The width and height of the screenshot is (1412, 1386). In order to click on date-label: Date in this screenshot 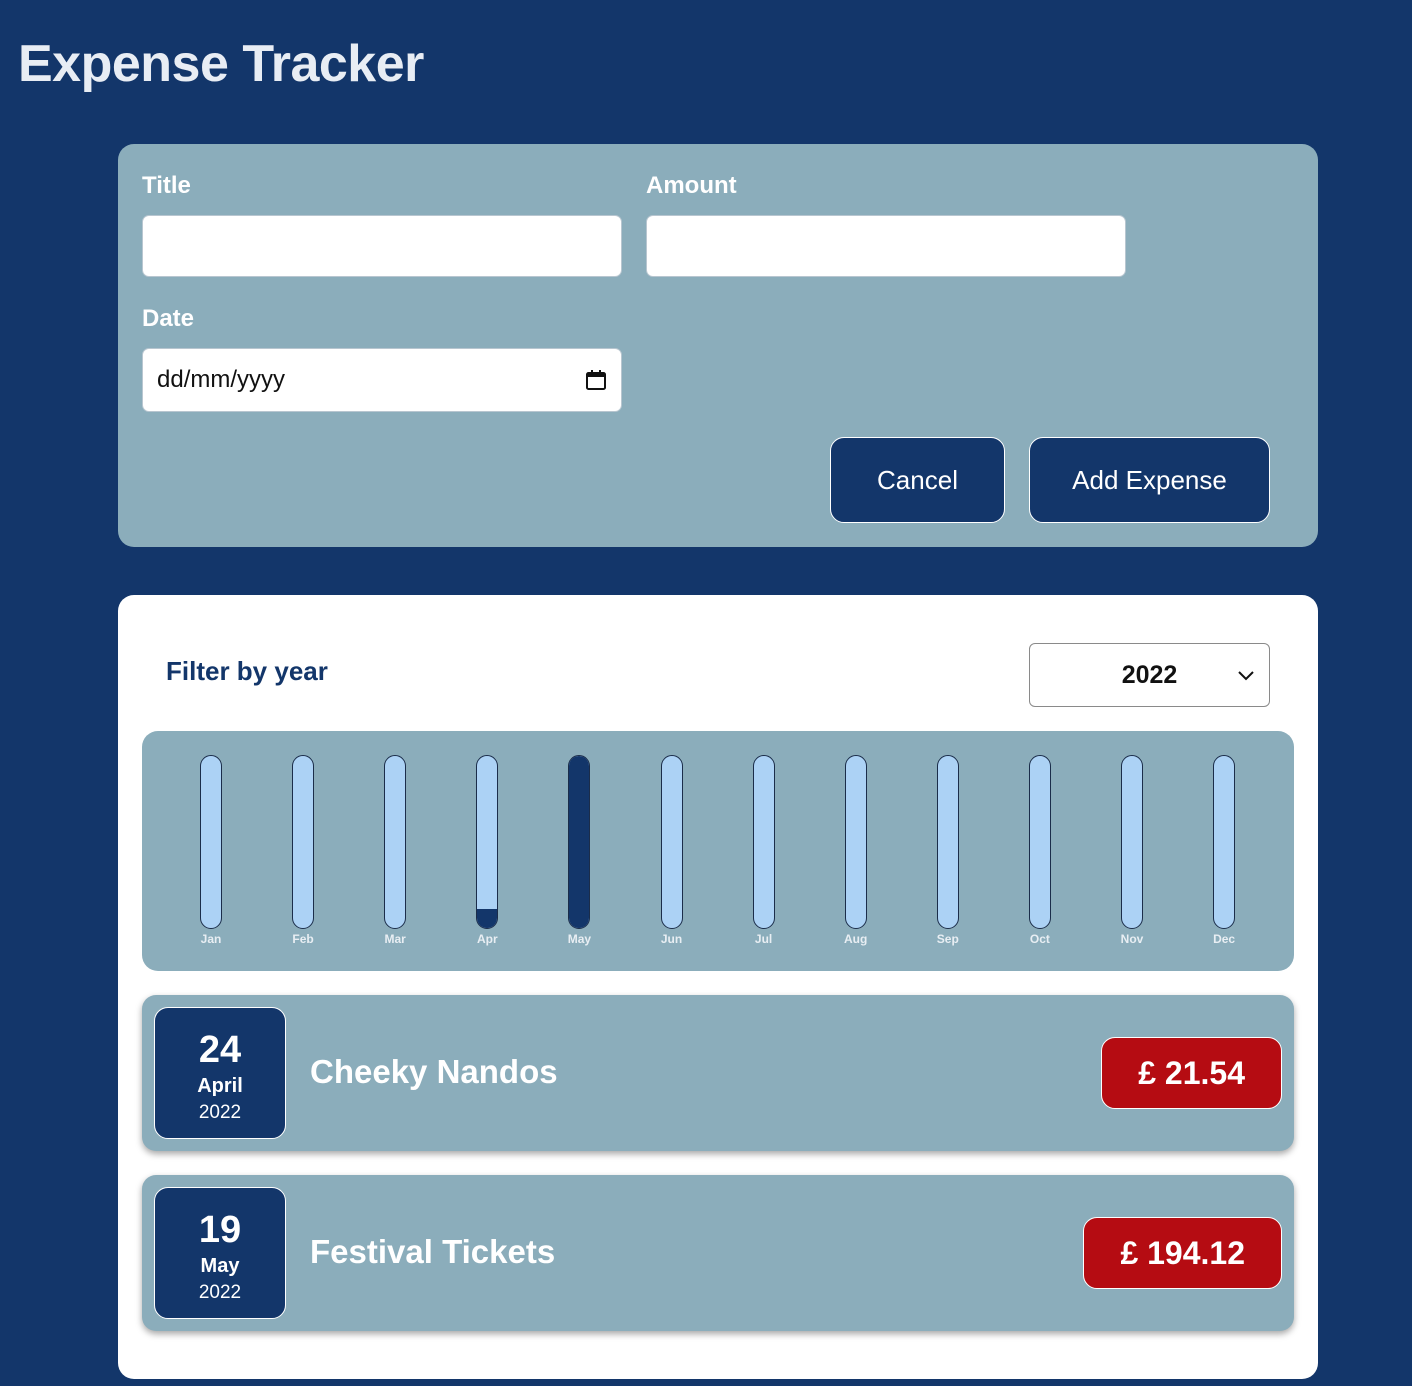, I will do `click(168, 318)`.